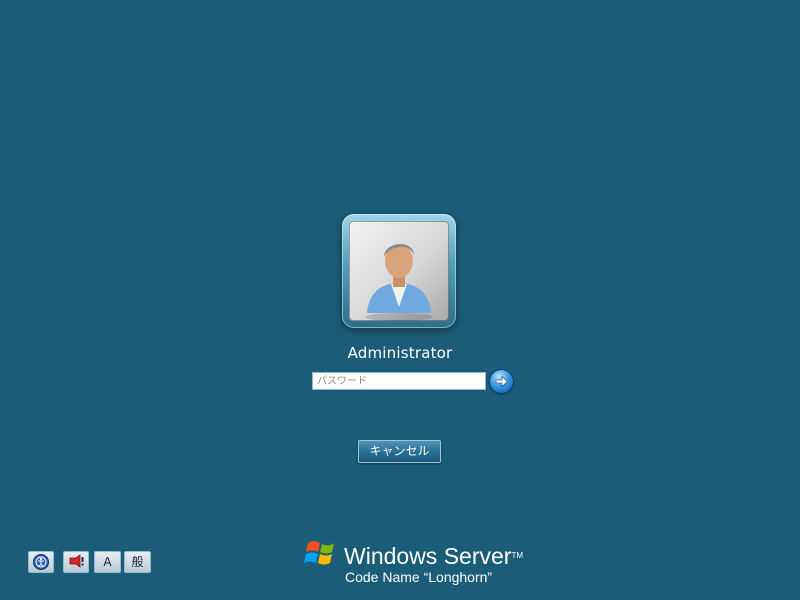 This screenshot has width=800, height=600. I want to click on ime-kanji-label: 般, so click(137, 562).